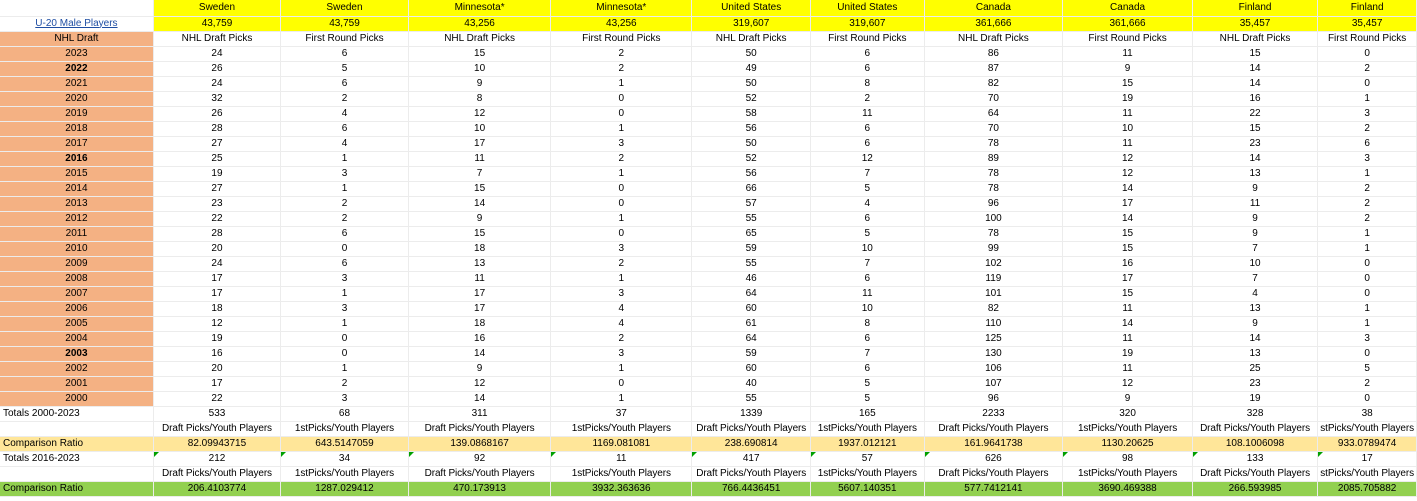 This screenshot has height=501, width=1417. What do you see at coordinates (480, 489) in the screenshot?
I see `ratio-value-cell: 470.173913` at bounding box center [480, 489].